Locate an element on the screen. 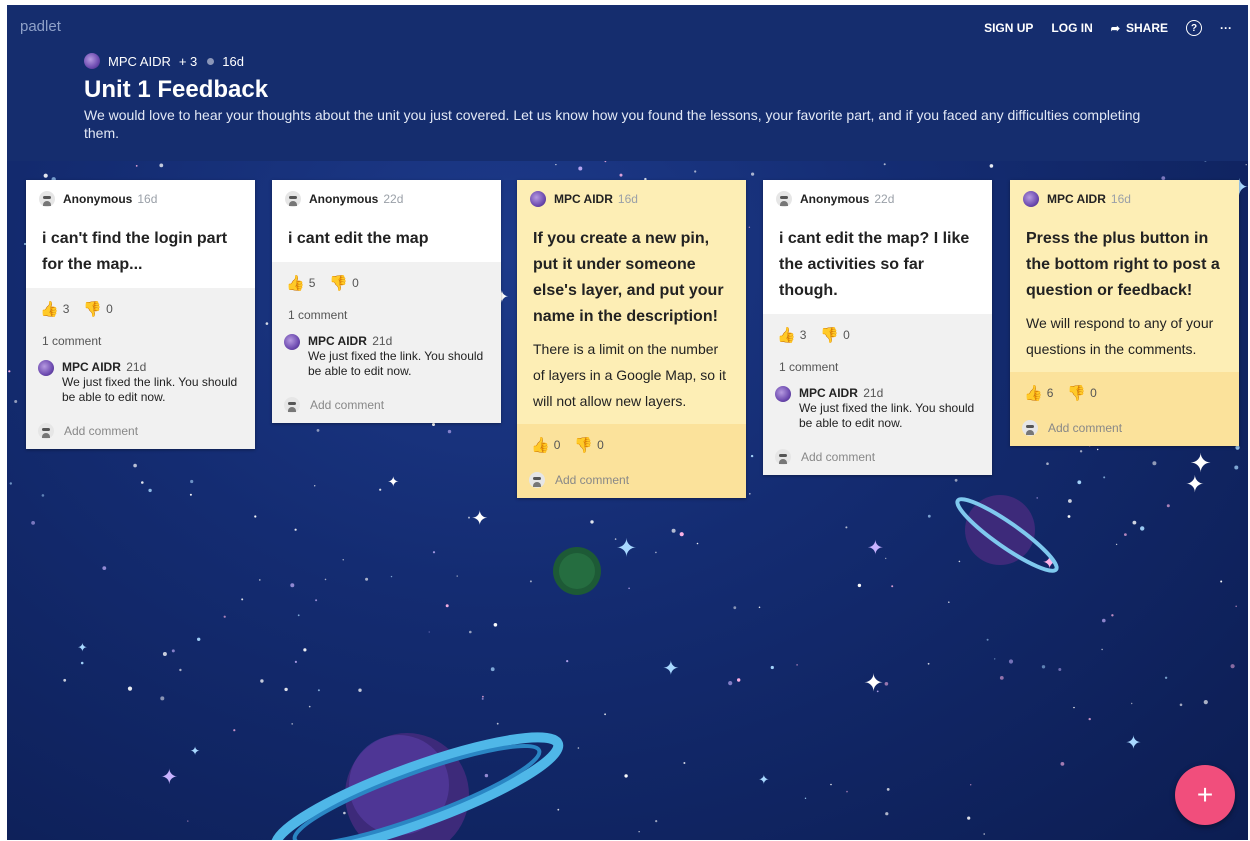 The width and height of the screenshot is (1250, 841). owner-avatar is located at coordinates (92, 61).